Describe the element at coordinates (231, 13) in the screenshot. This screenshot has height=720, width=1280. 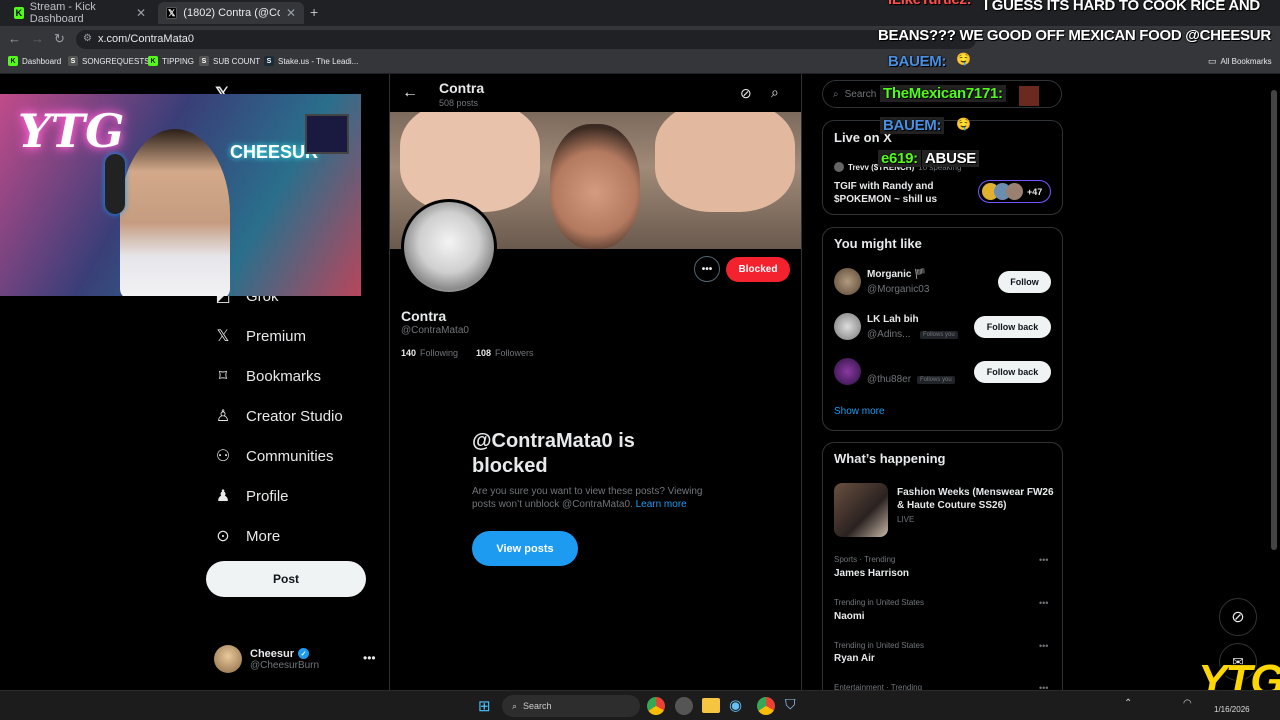
I see `tab-contra-profile: 𝕏 (1802) Contra (@ContraMata0... ✕` at that location.